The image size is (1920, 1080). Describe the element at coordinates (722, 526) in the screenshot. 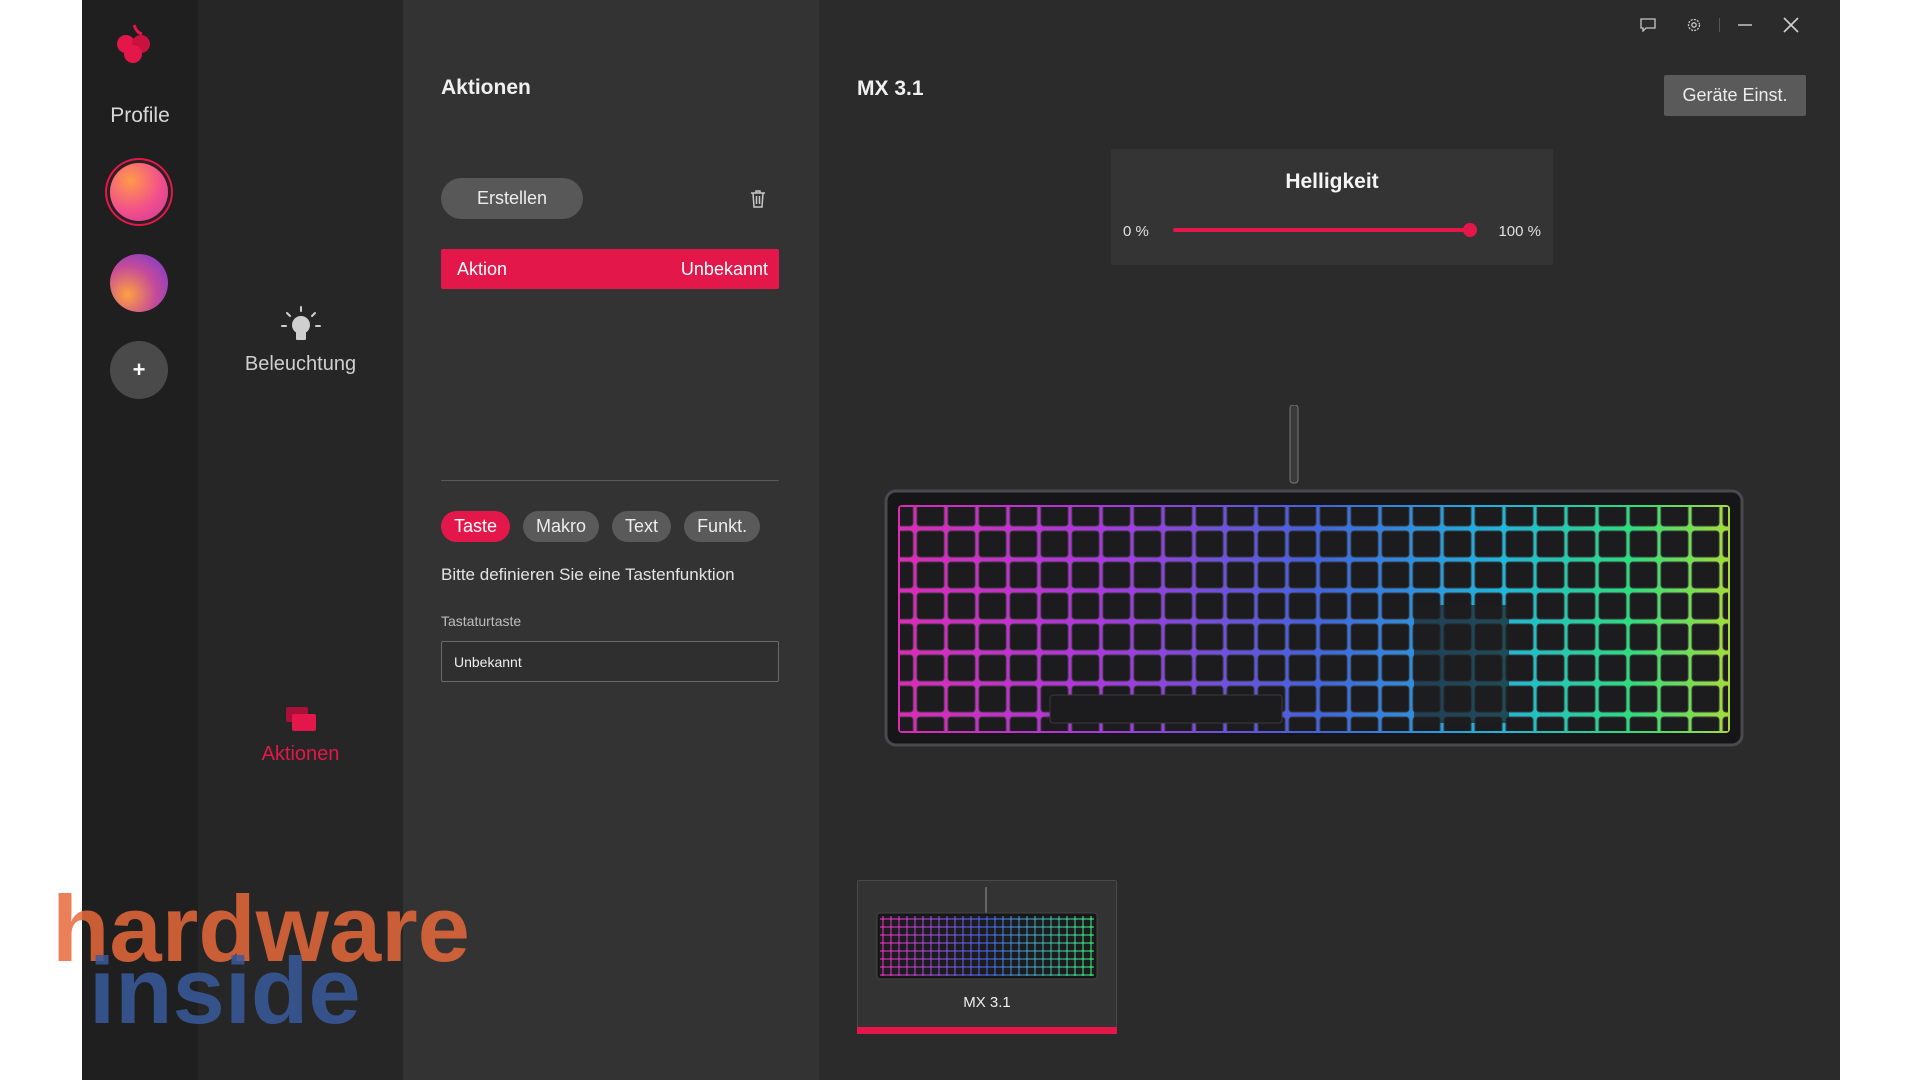

I see `tab-funkt: Funkt.` at that location.